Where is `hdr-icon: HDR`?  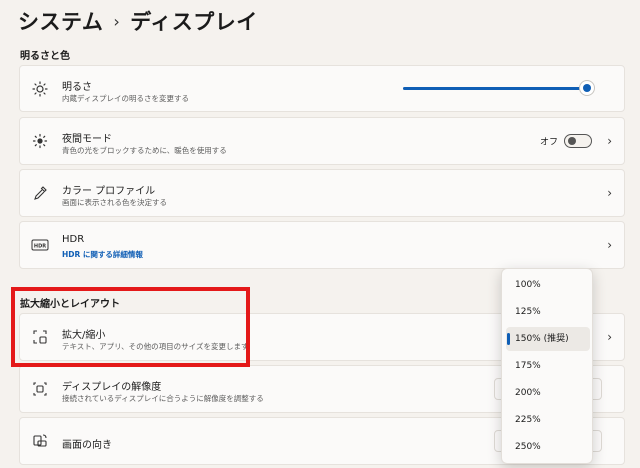
hdr-icon: HDR is located at coordinates (40, 245).